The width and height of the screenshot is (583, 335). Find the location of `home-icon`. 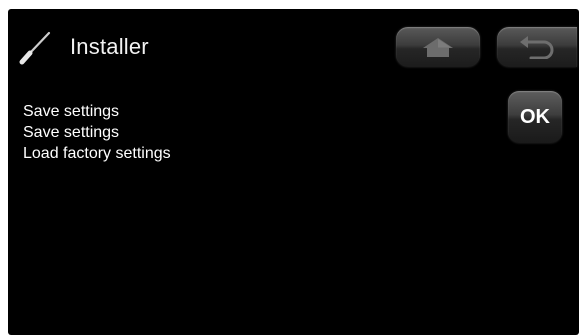

home-icon is located at coordinates (438, 47).